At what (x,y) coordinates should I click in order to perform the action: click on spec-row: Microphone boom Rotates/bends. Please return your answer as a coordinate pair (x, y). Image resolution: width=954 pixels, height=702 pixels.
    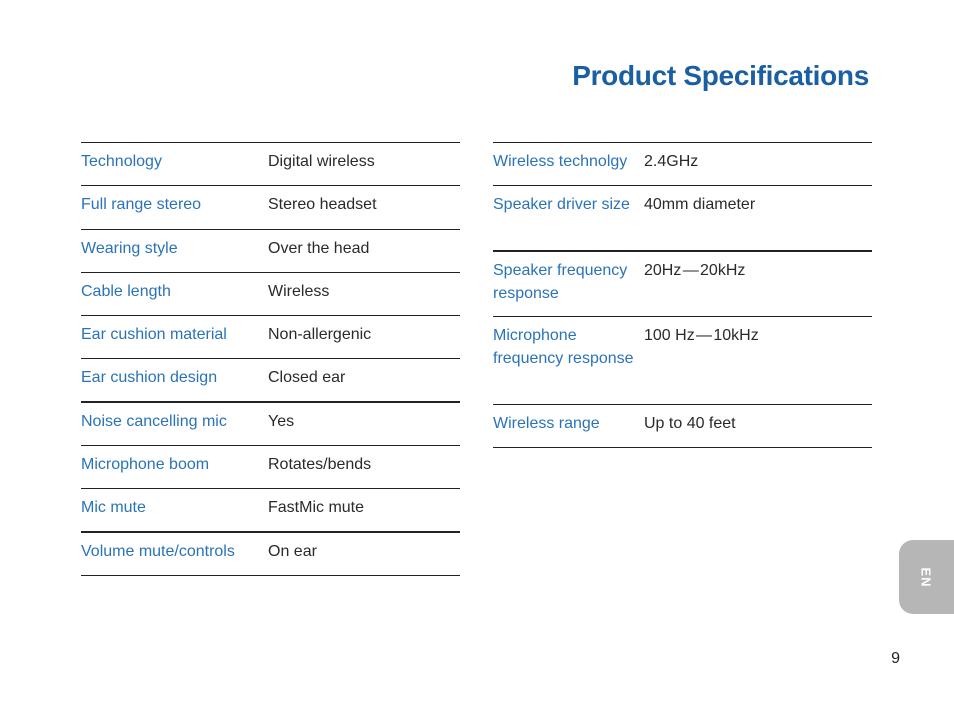
    Looking at the image, I should click on (270, 468).